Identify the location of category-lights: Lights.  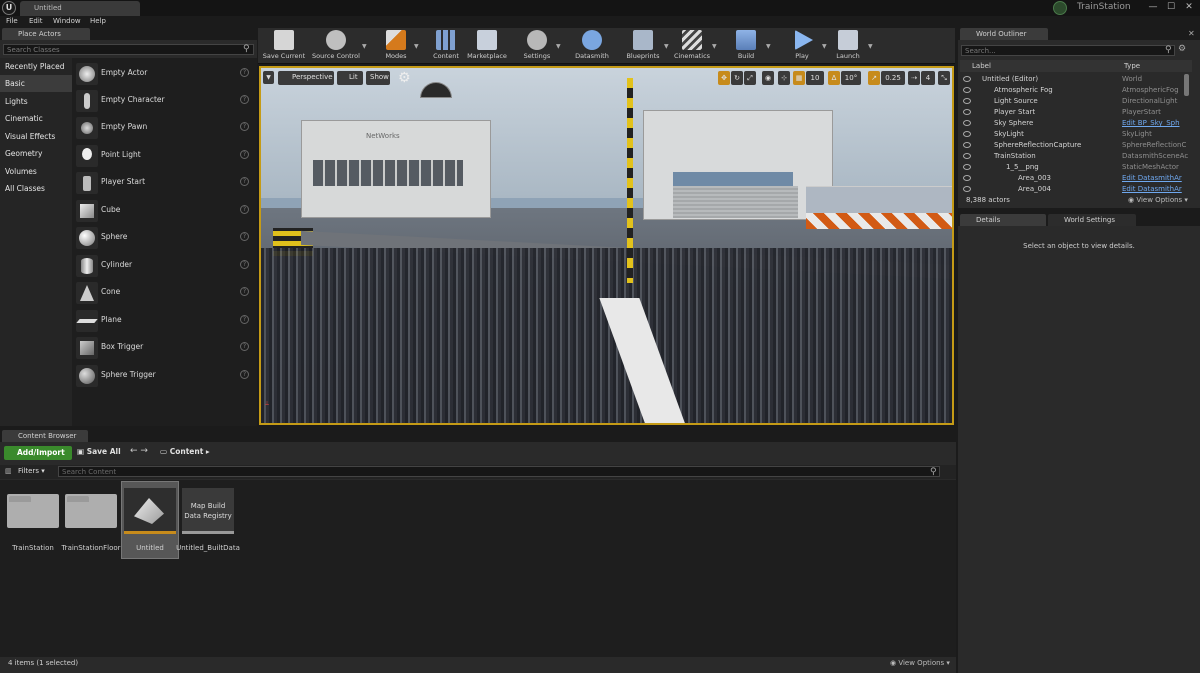
(36, 101).